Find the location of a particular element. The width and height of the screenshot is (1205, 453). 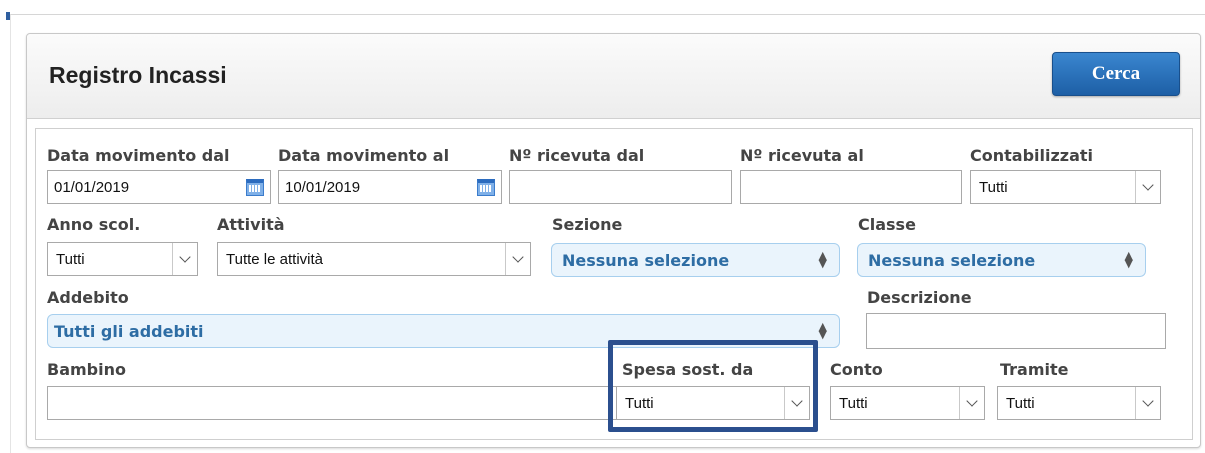

data-dal-label: Data movimento dal is located at coordinates (138, 155).